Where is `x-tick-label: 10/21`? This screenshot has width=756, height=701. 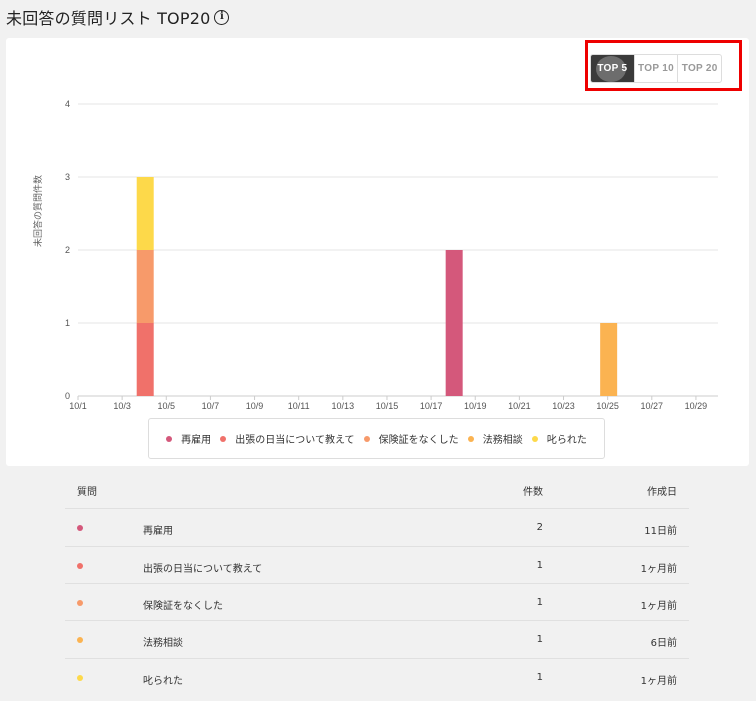 x-tick-label: 10/21 is located at coordinates (519, 406).